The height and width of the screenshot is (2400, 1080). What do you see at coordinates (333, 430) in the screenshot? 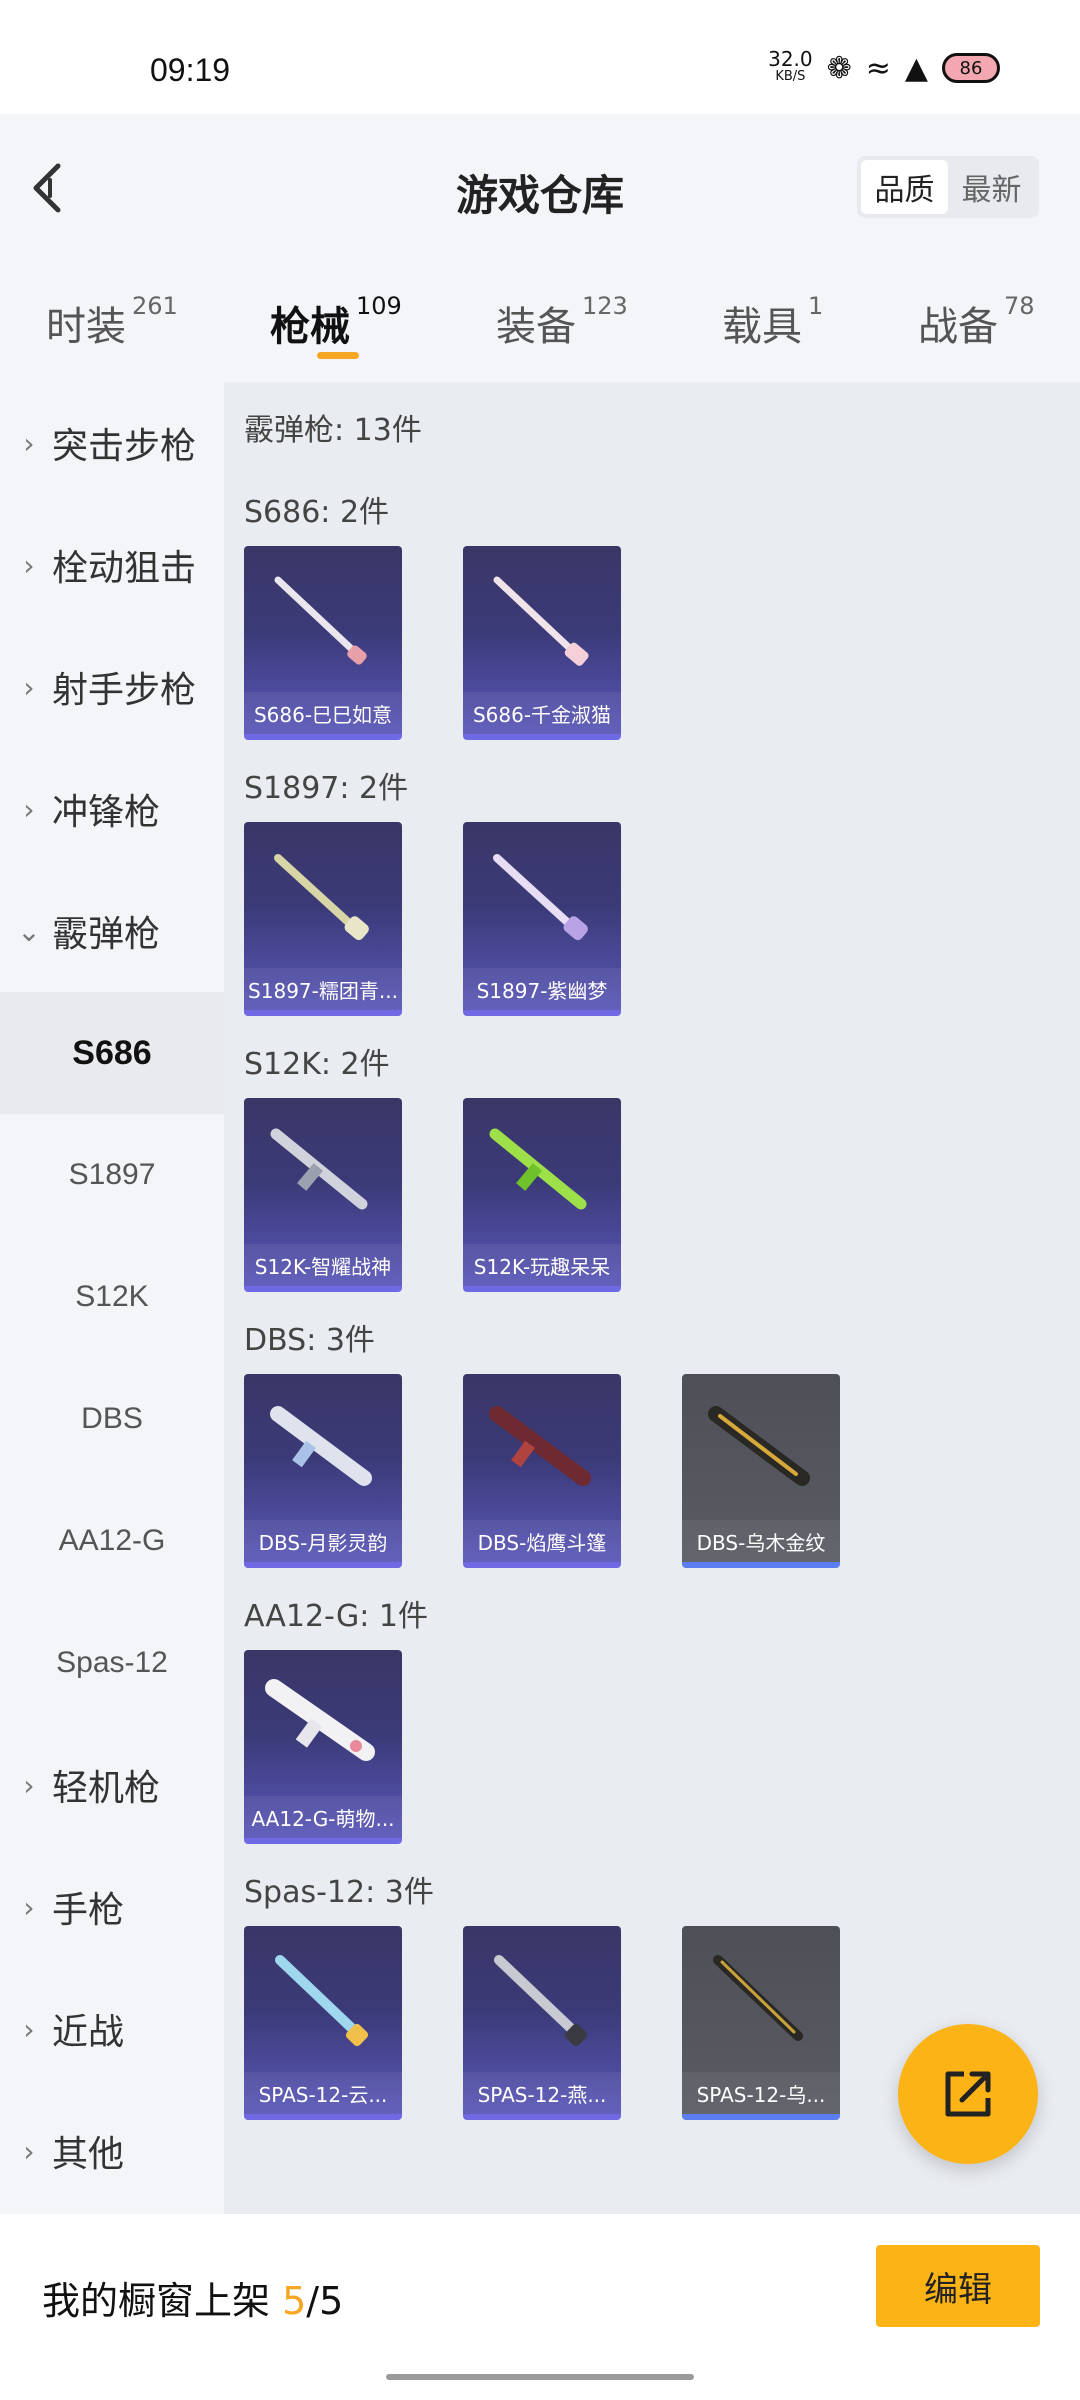
I see `category-summary: 霰弹枪: 13件` at bounding box center [333, 430].